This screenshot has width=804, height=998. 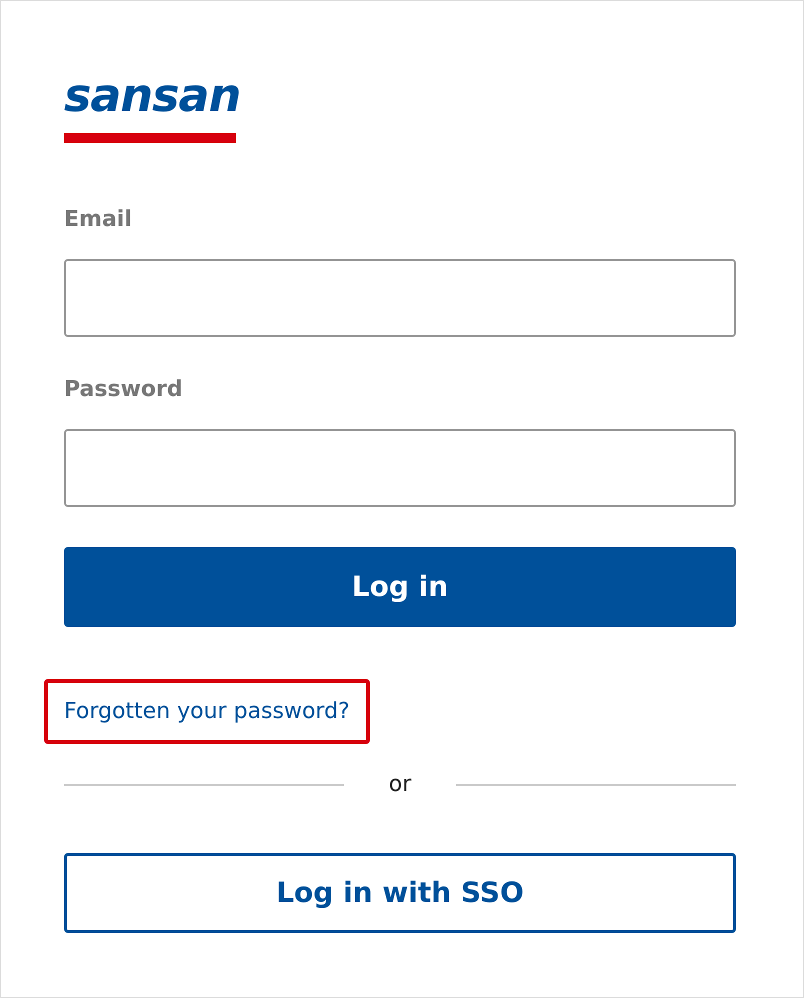 What do you see at coordinates (124, 390) in the screenshot?
I see `field-label: Password` at bounding box center [124, 390].